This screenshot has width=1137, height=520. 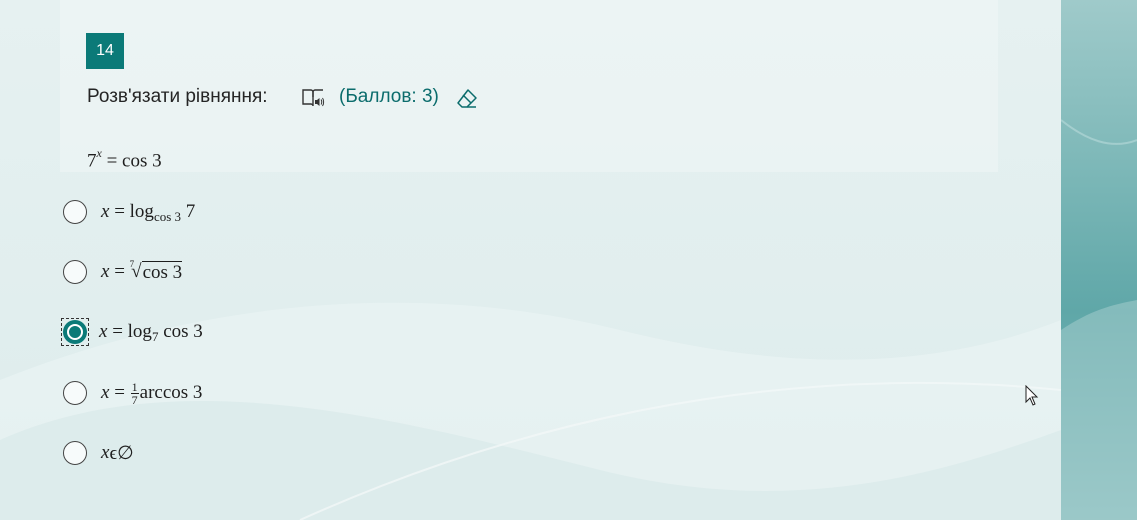 What do you see at coordinates (183, 331) in the screenshot?
I see `option-arg: cos 3` at bounding box center [183, 331].